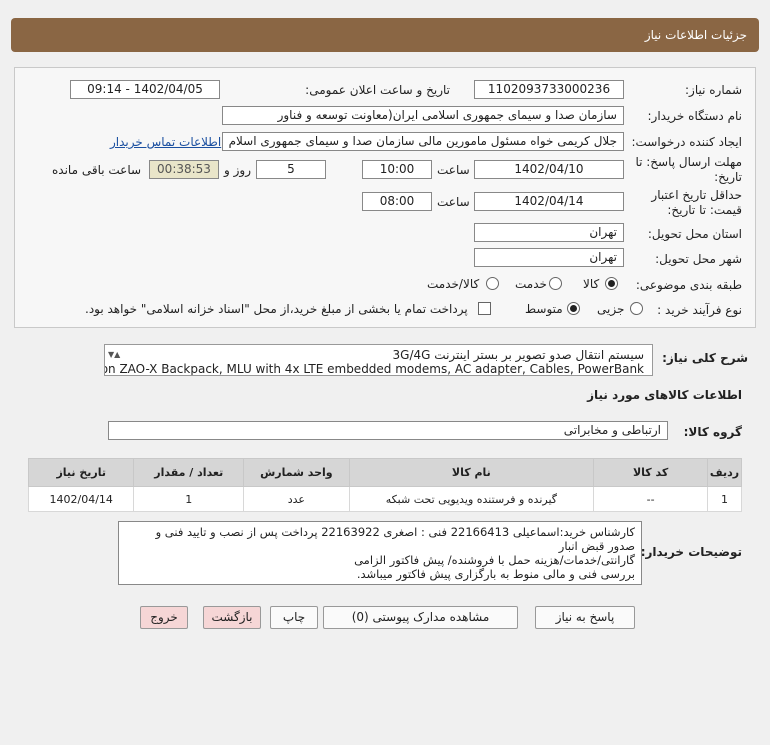 The height and width of the screenshot is (745, 770). Describe the element at coordinates (695, 35) in the screenshot. I see `page-title: جزئیات اطلاعات نیاز` at that location.